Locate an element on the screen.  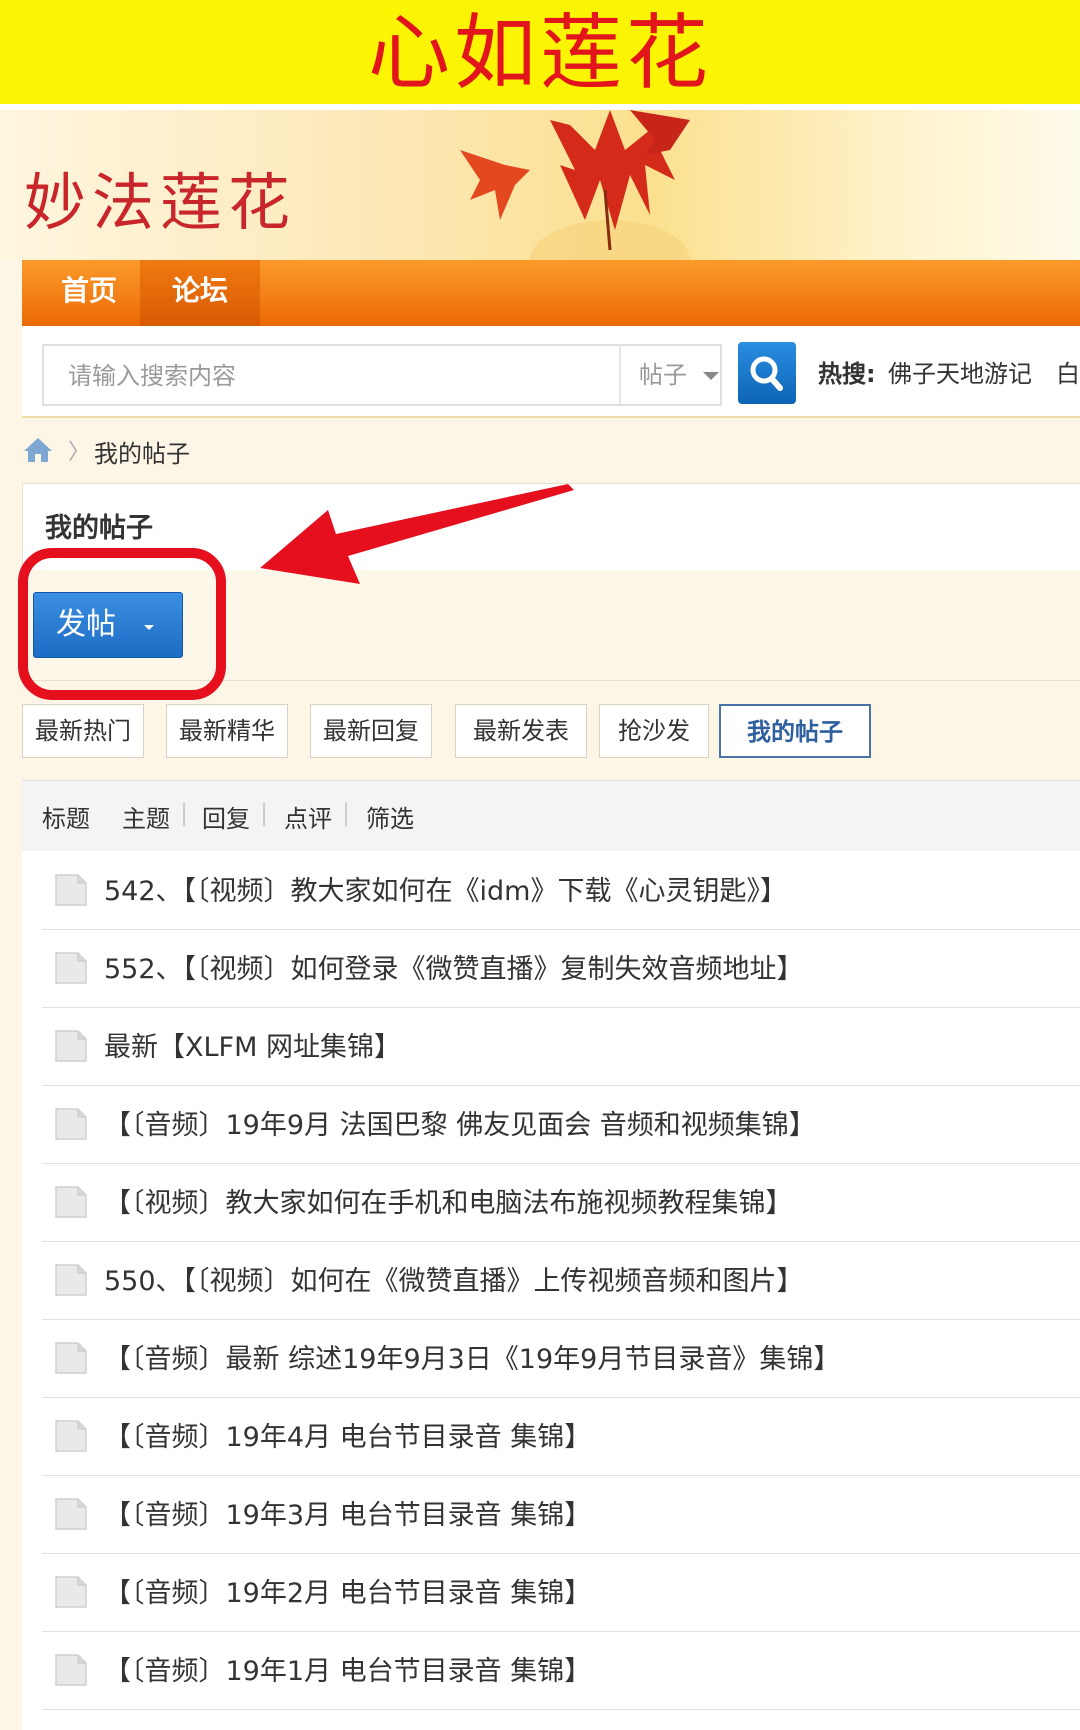
list-item: 【〔音频〕19年4月 电台节目录音 集锦】 is located at coordinates (561, 1436).